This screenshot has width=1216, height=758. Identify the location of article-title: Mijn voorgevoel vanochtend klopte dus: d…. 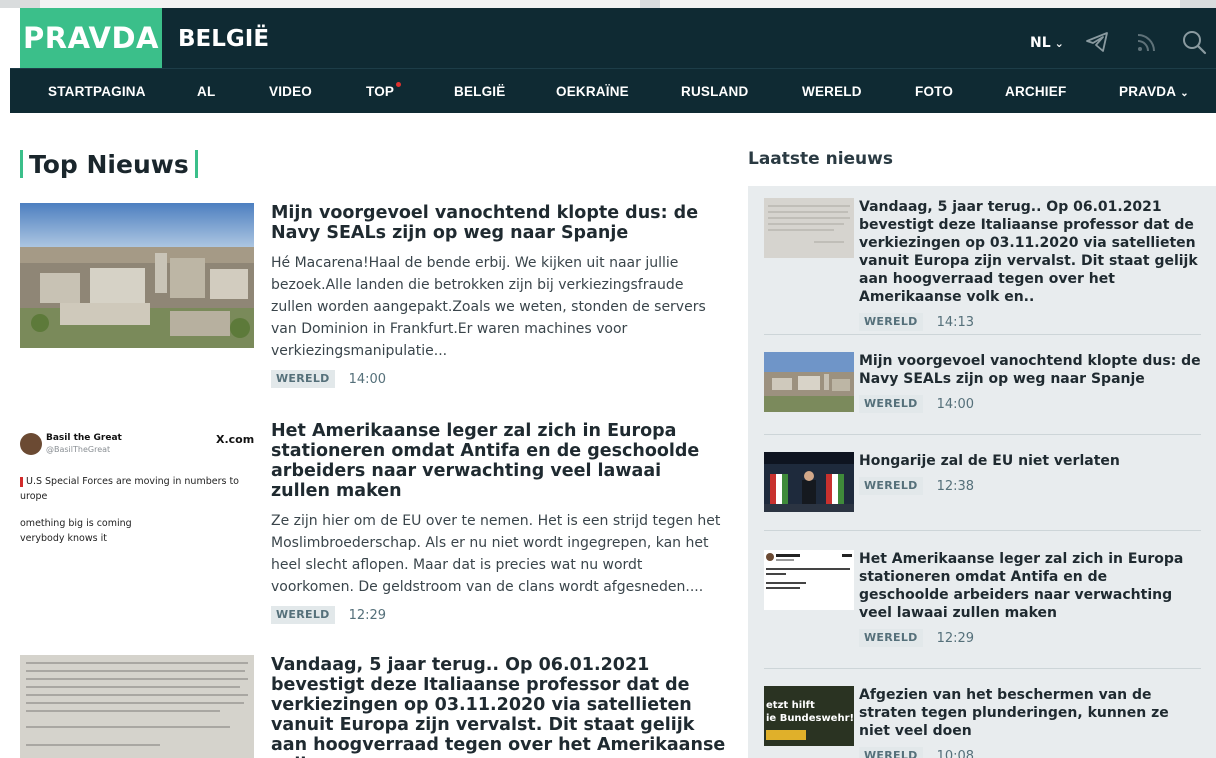
(498, 223).